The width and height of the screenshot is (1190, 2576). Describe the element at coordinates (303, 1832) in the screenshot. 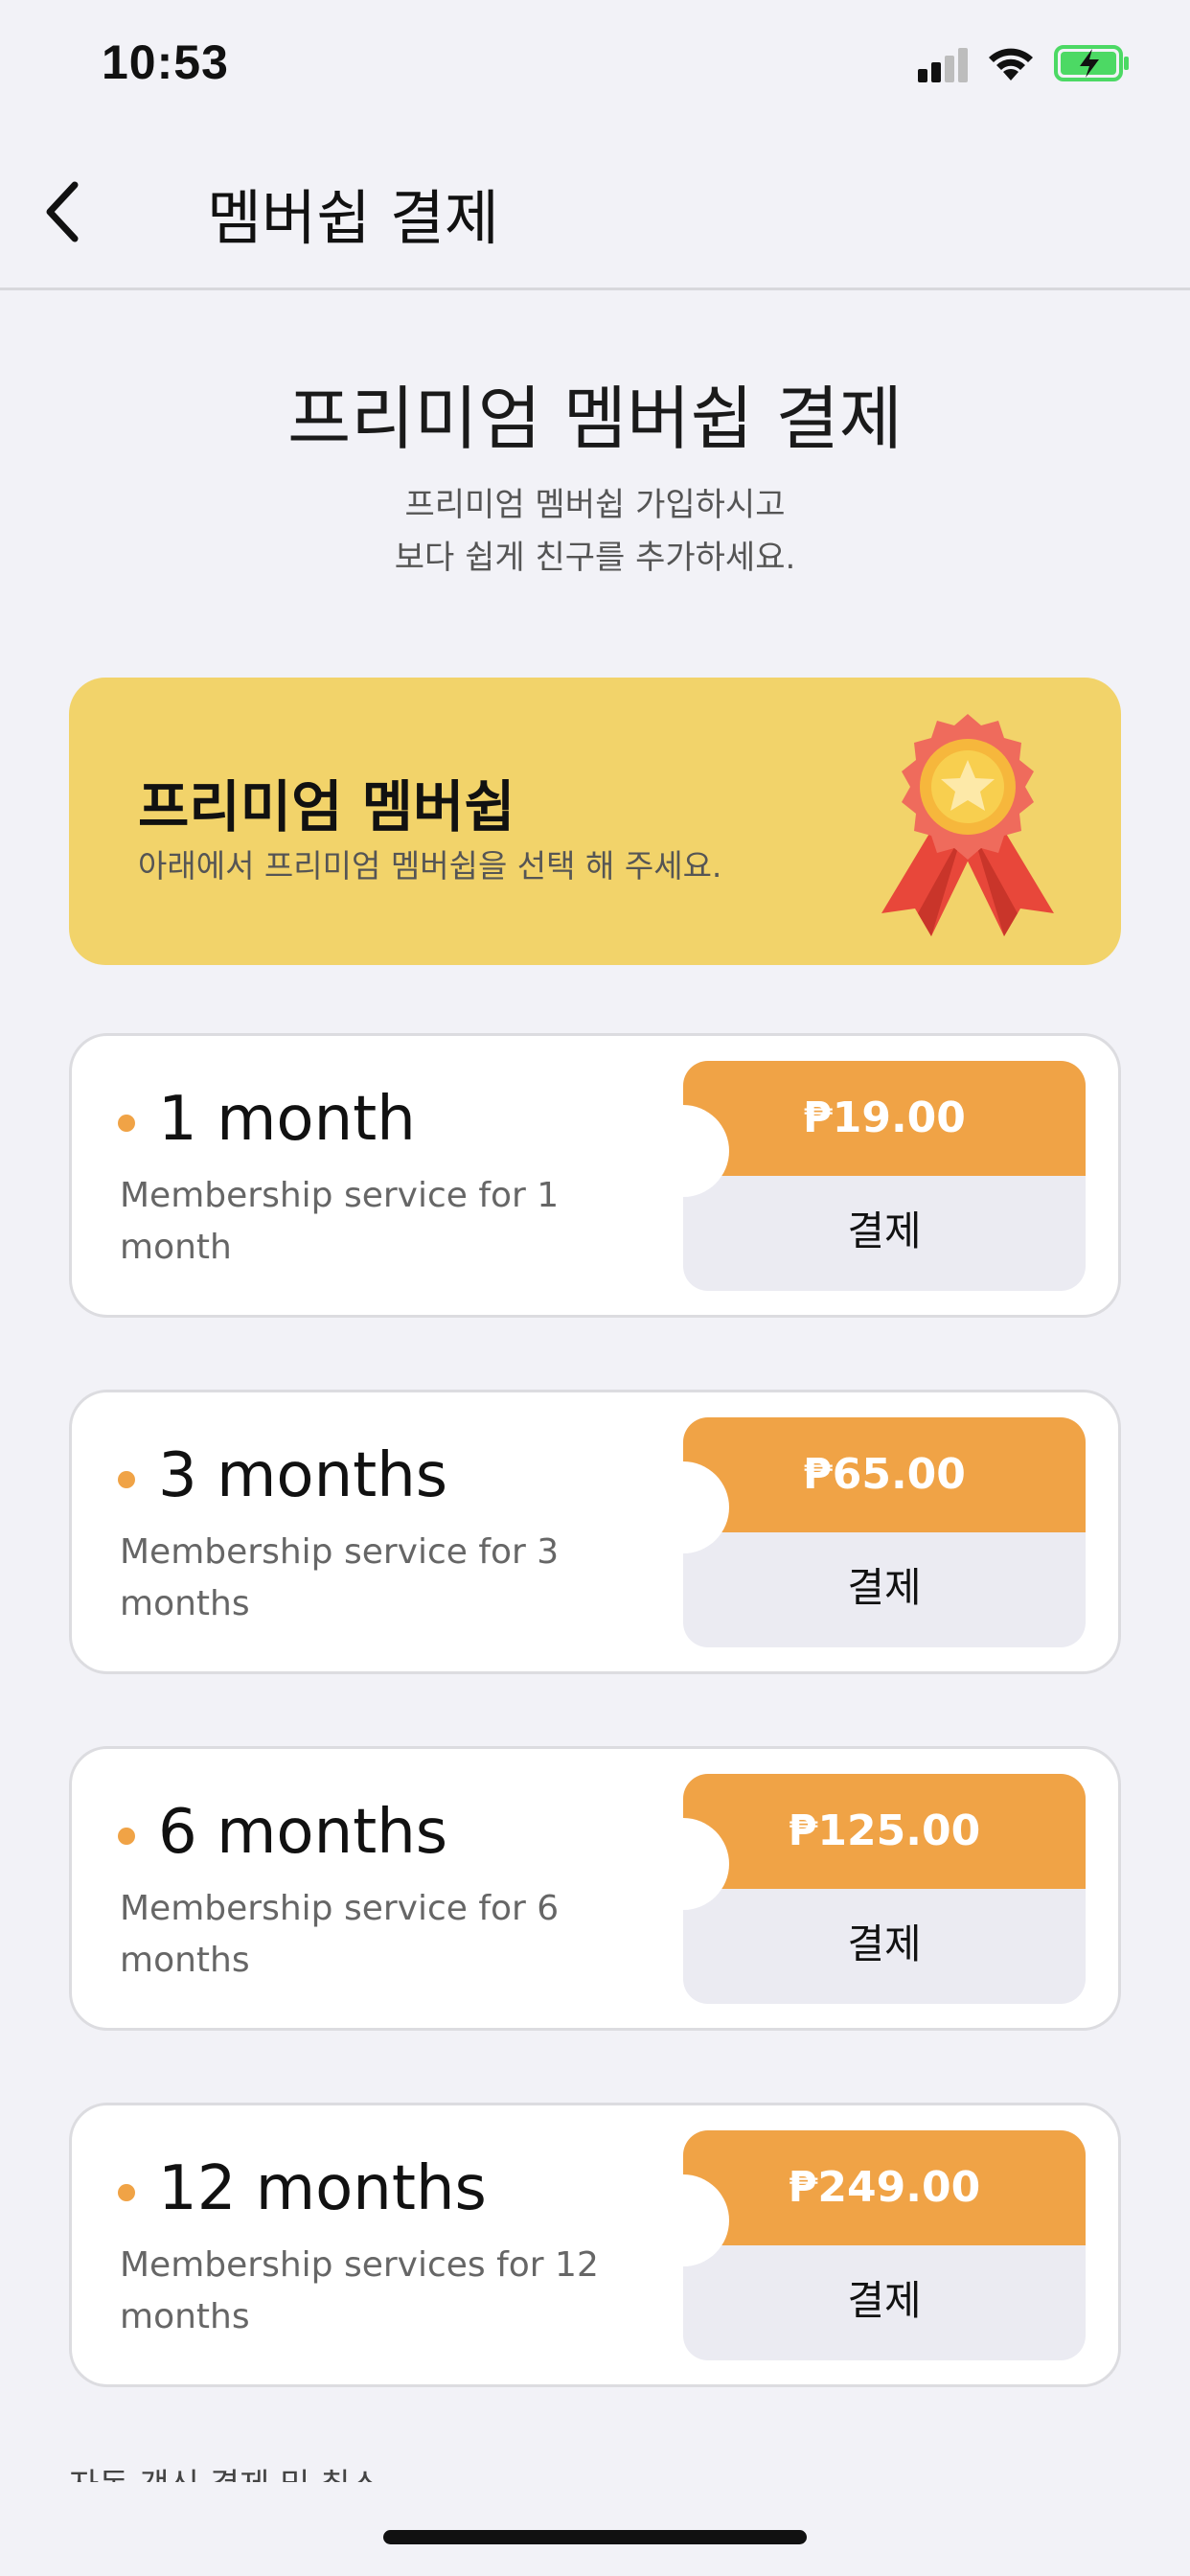

I see `plan-title: 6 months` at that location.